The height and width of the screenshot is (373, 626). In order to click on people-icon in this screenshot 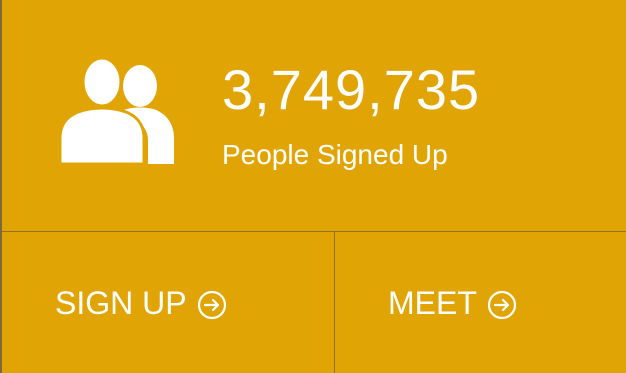, I will do `click(116, 111)`.